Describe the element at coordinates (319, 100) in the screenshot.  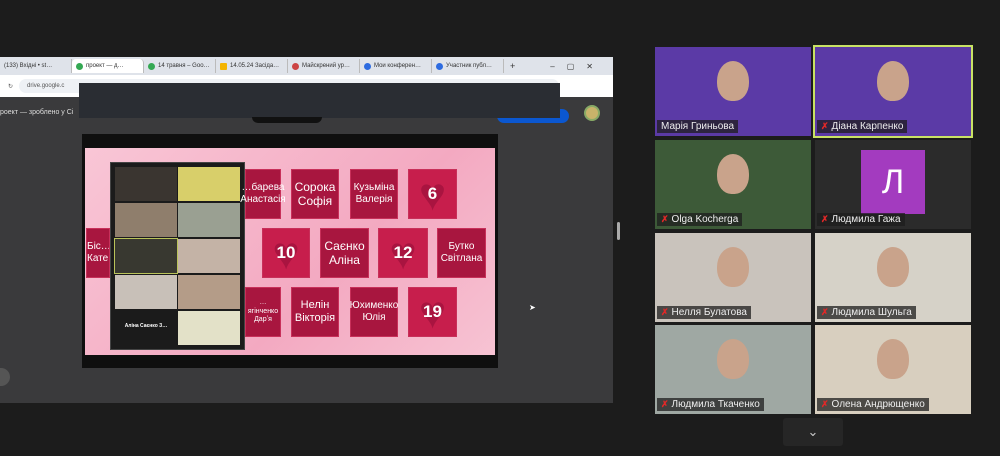
I see `redacted-area` at that location.